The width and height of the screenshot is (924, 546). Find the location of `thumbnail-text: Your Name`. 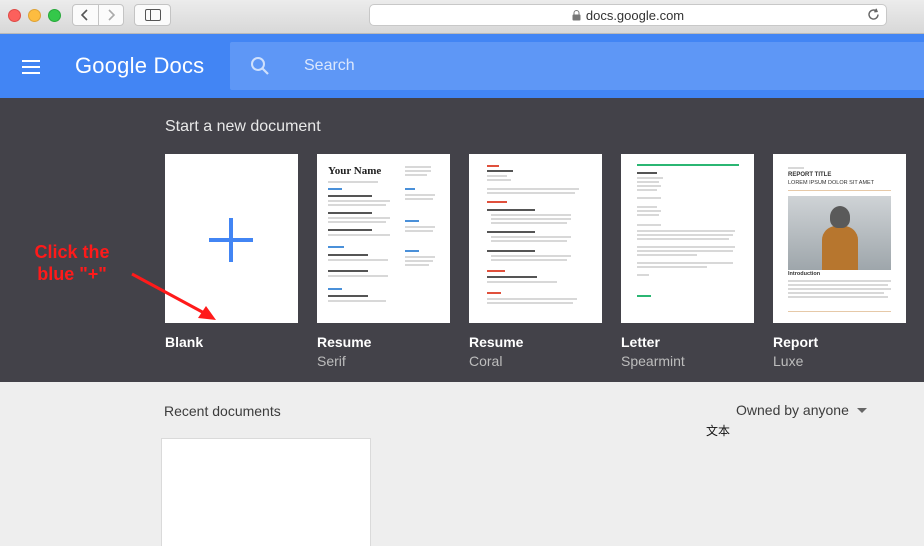

thumbnail-text: Your Name is located at coordinates (355, 171).